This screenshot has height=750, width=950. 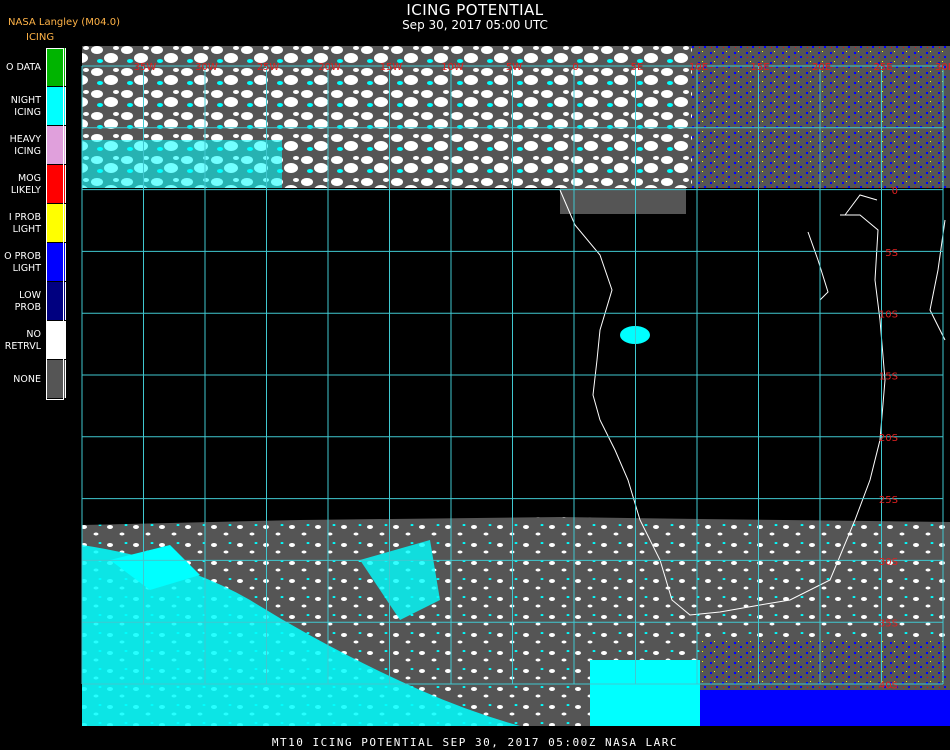 I want to click on longitude-label: 20W, so click(x=329, y=67).